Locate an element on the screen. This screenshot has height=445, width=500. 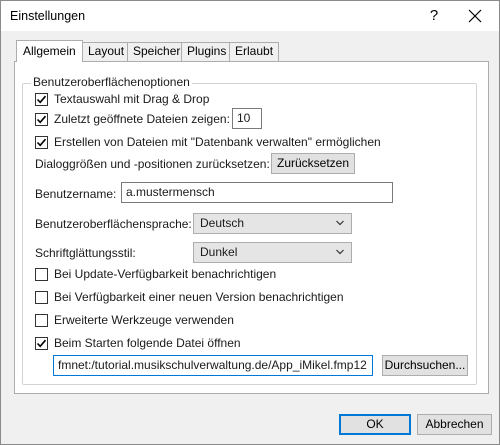
smoothing-select: Dunkel is located at coordinates (272, 252).